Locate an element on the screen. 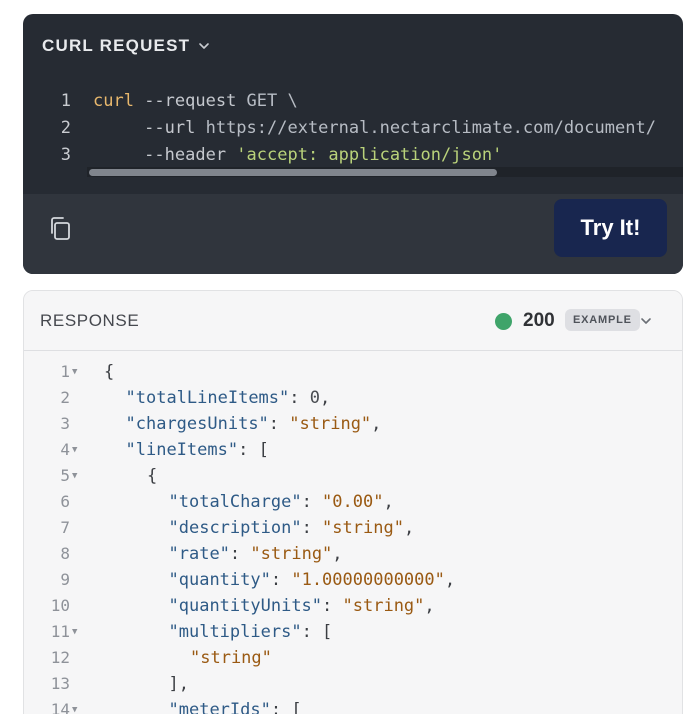 This screenshot has height=714, width=696. line-number: 1 is located at coordinates (65, 101).